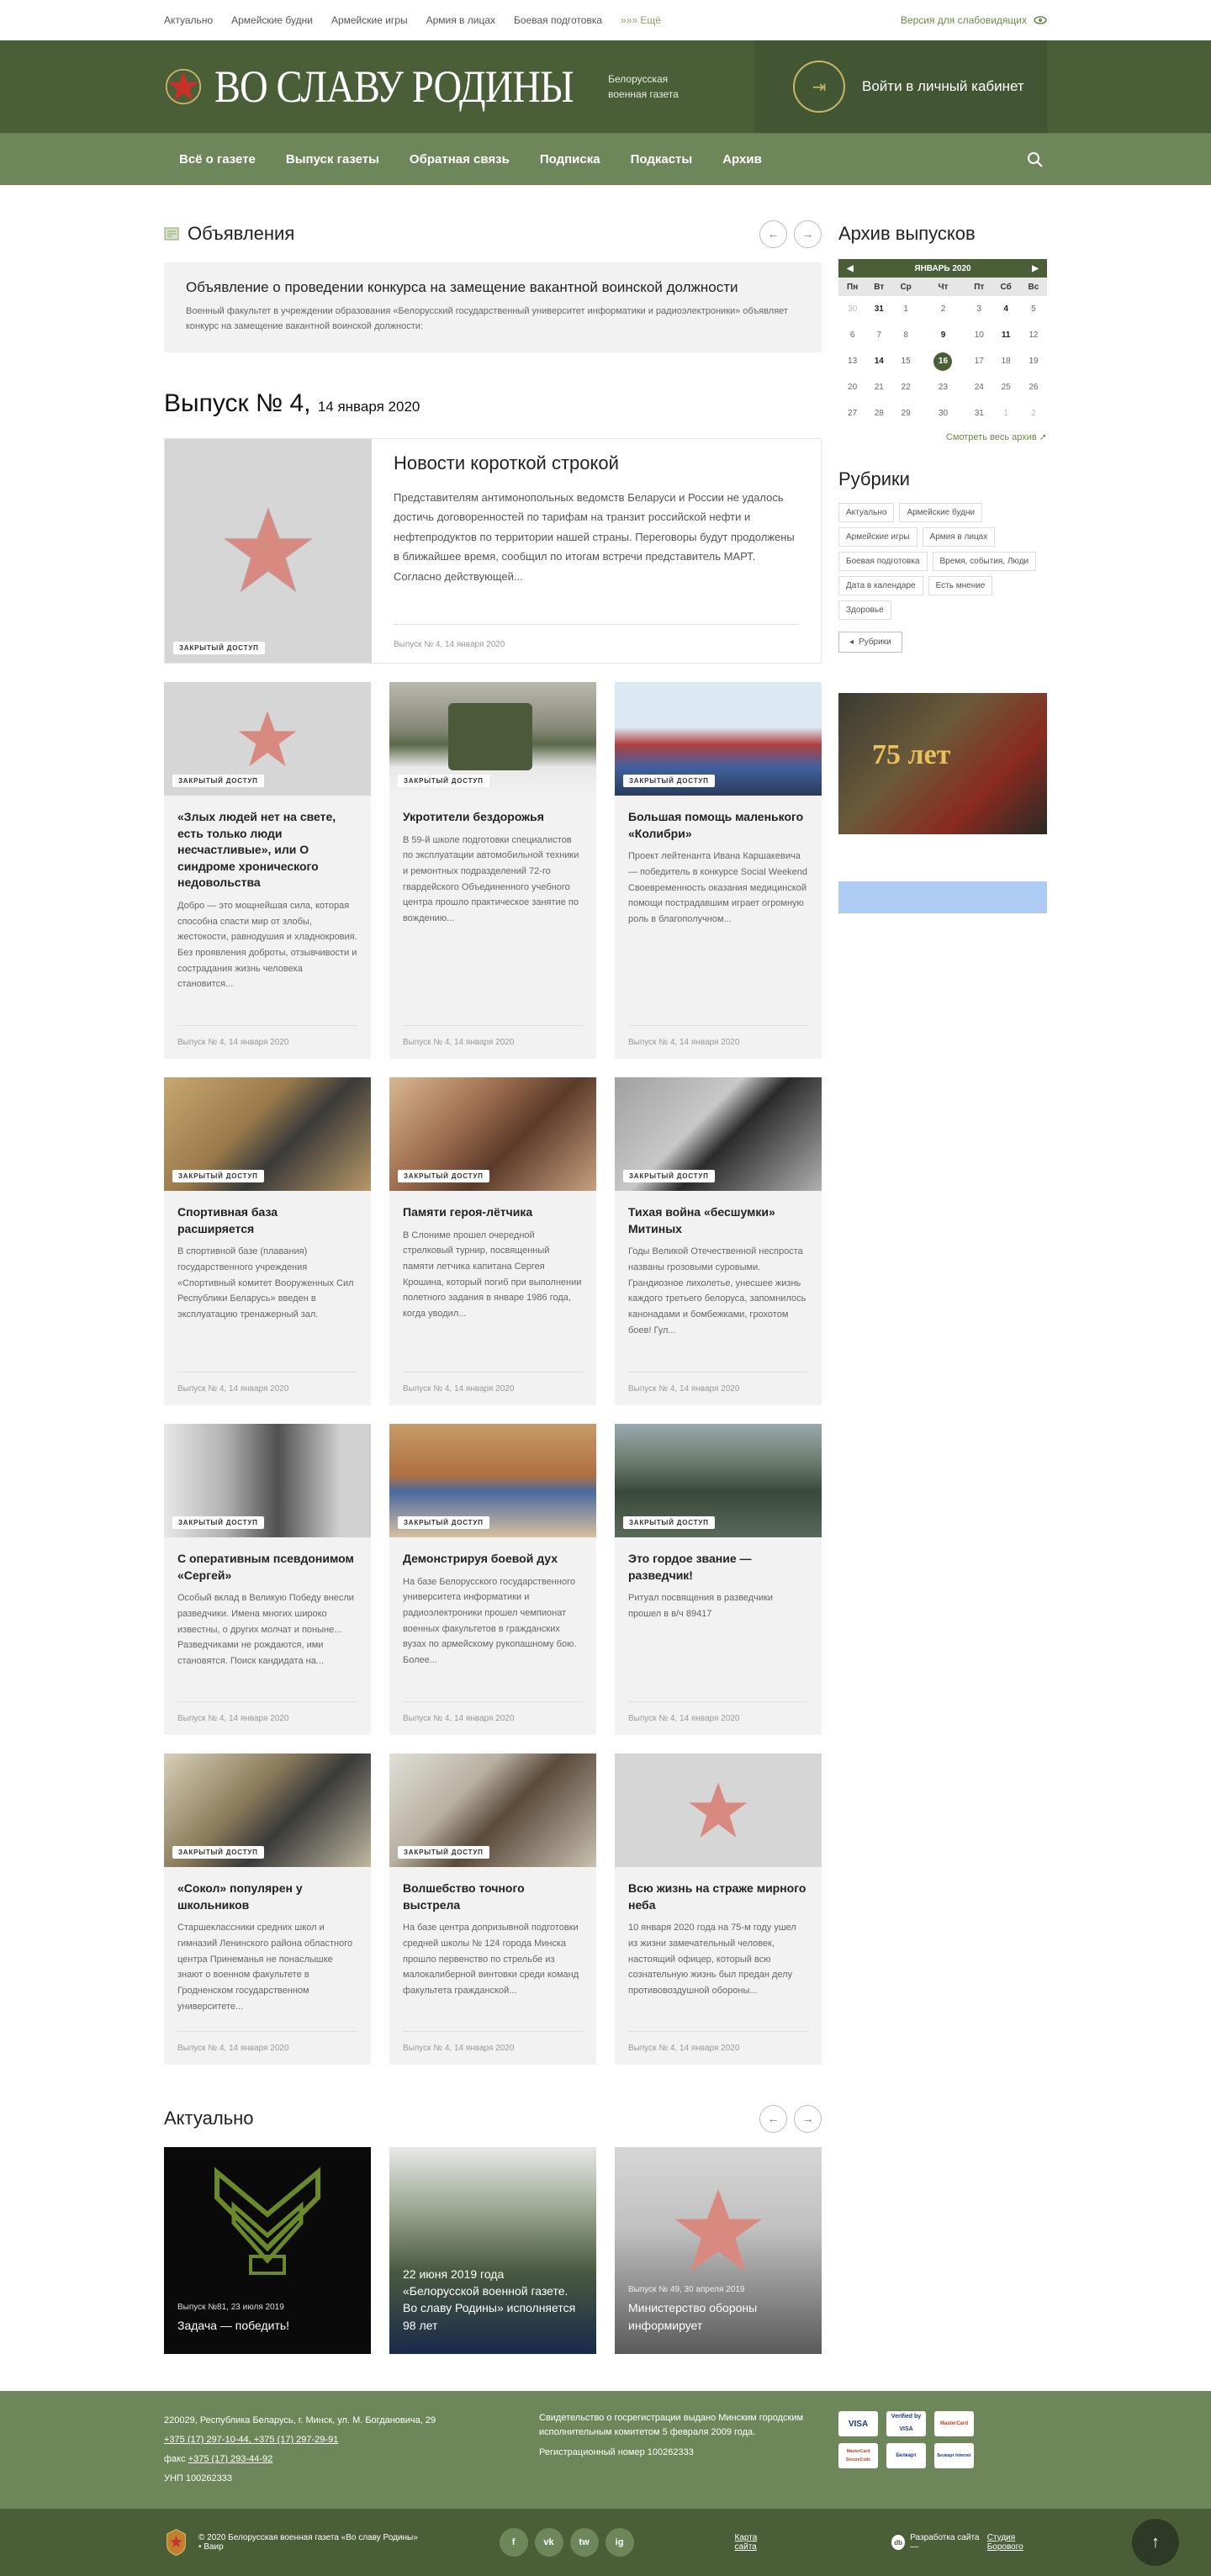  I want to click on rubric-tag: Армия в лицах, so click(959, 537).